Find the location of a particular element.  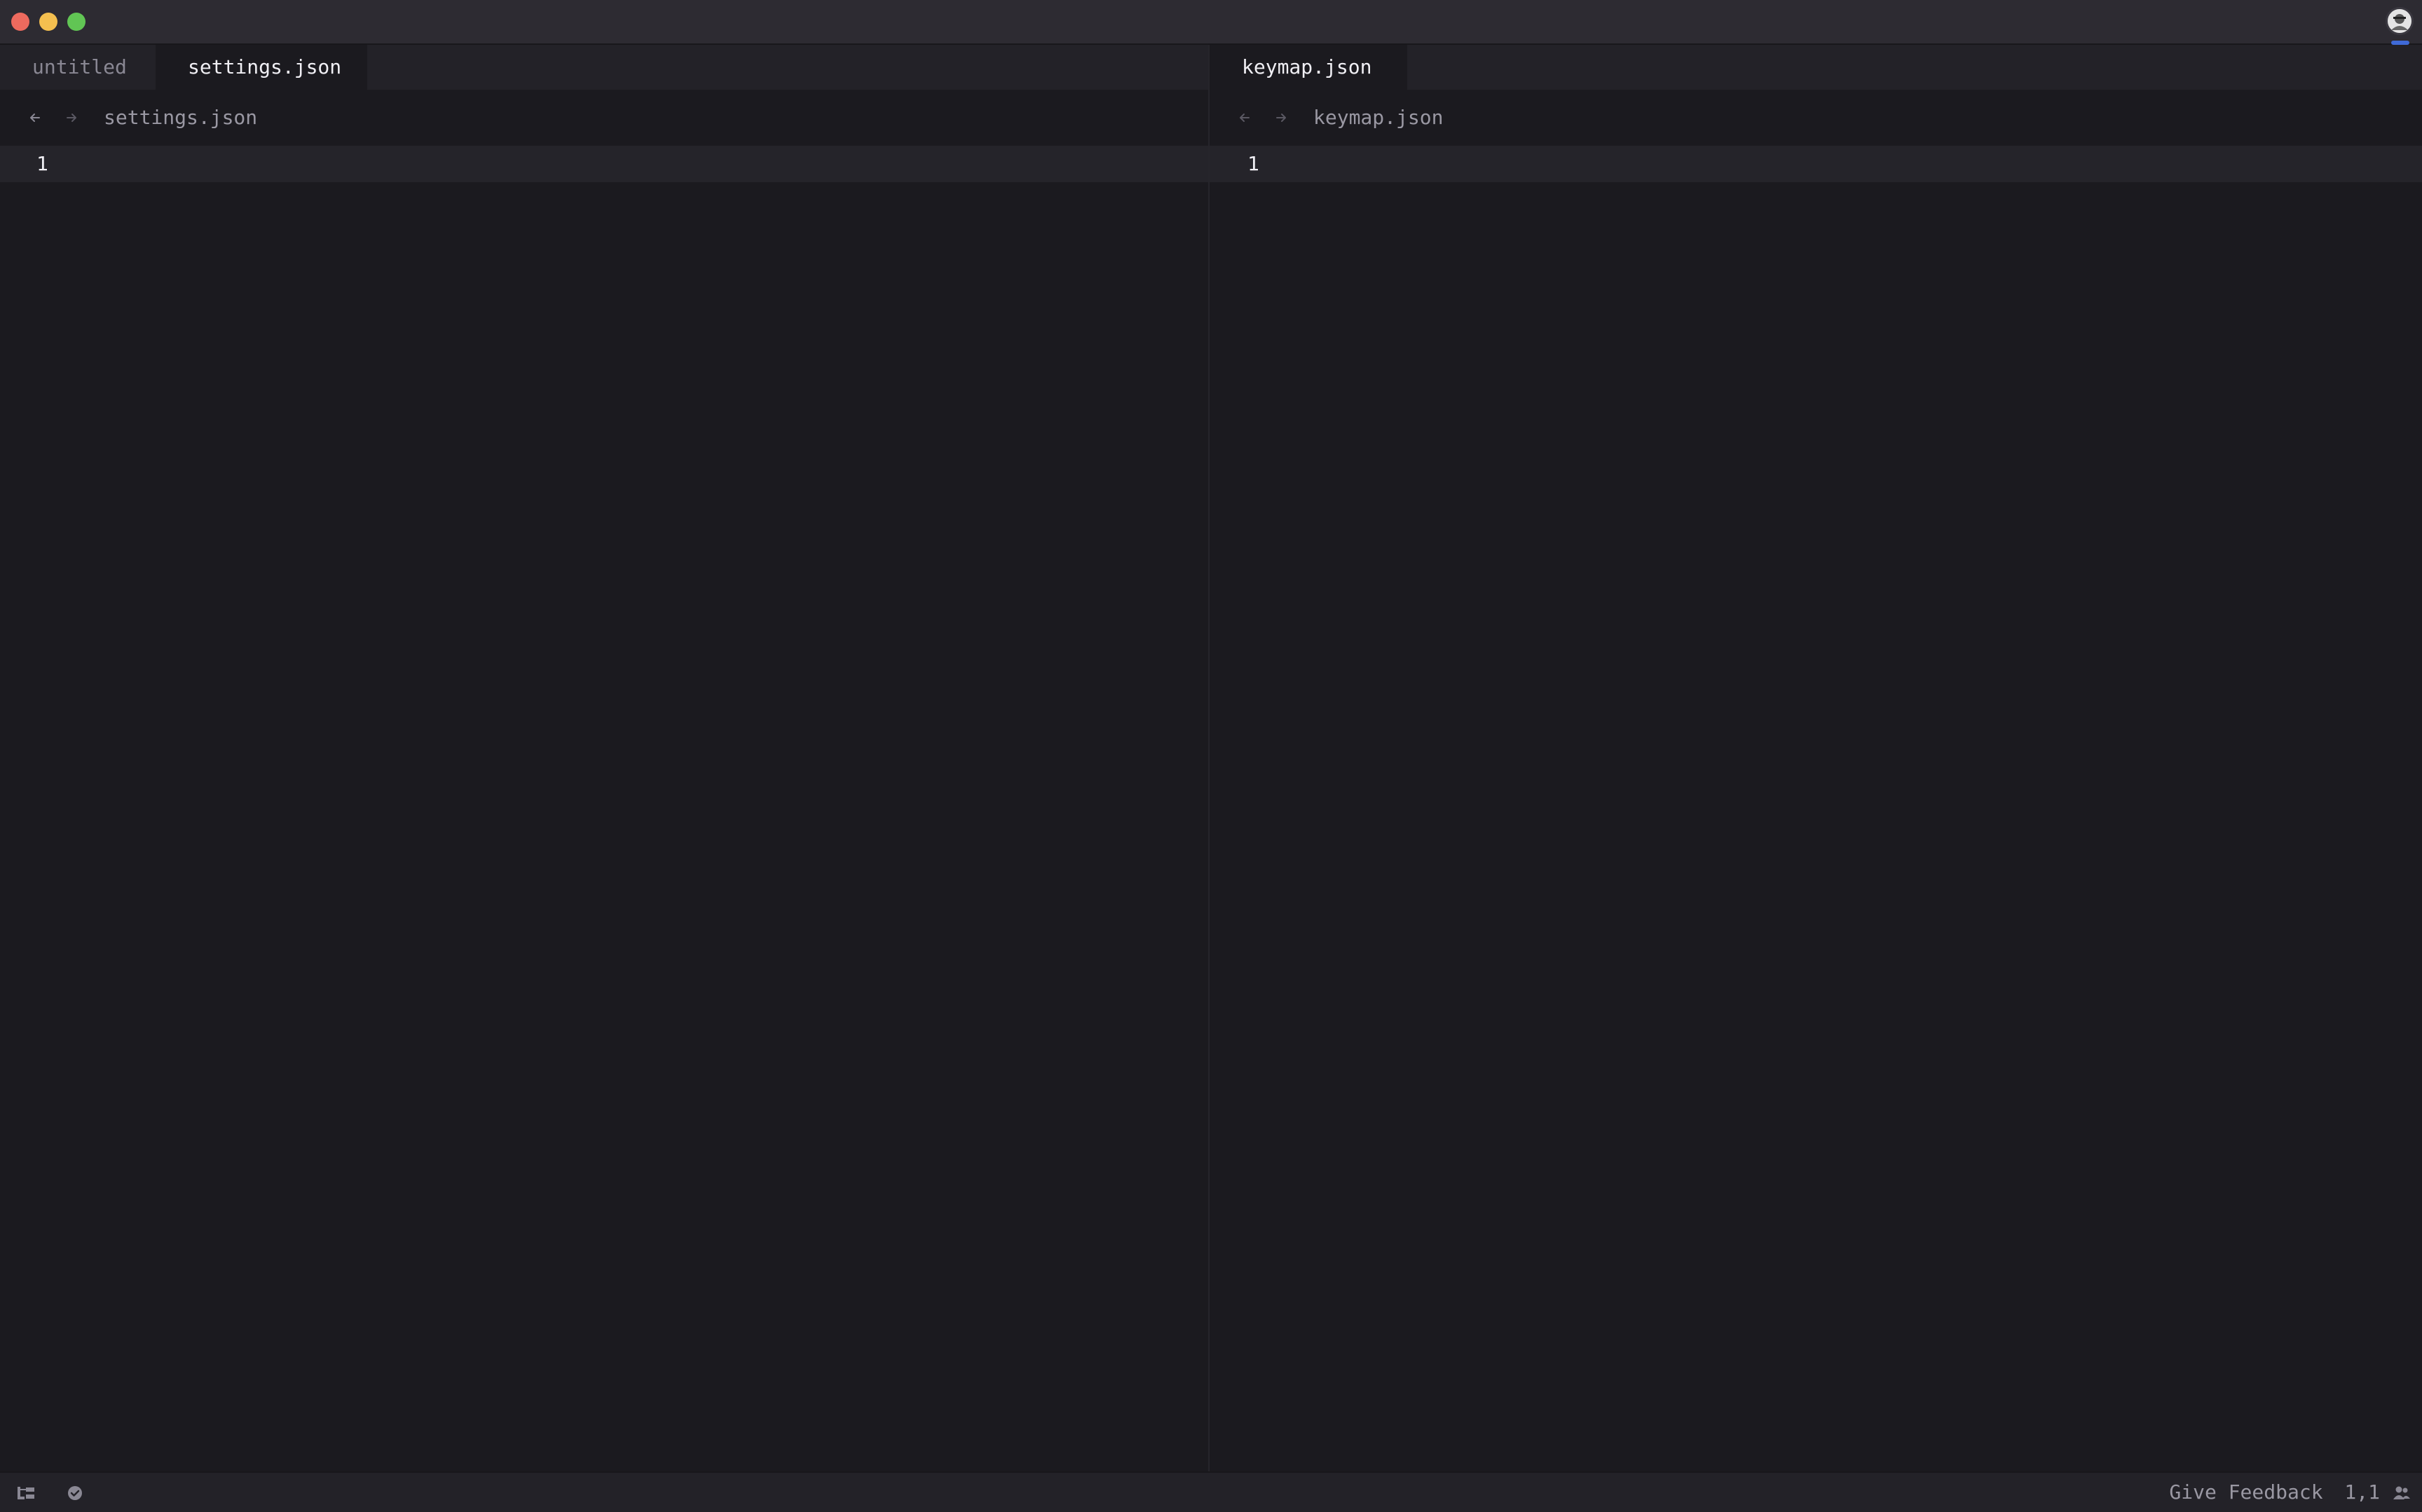

project-panel-icon is located at coordinates (26, 1493).